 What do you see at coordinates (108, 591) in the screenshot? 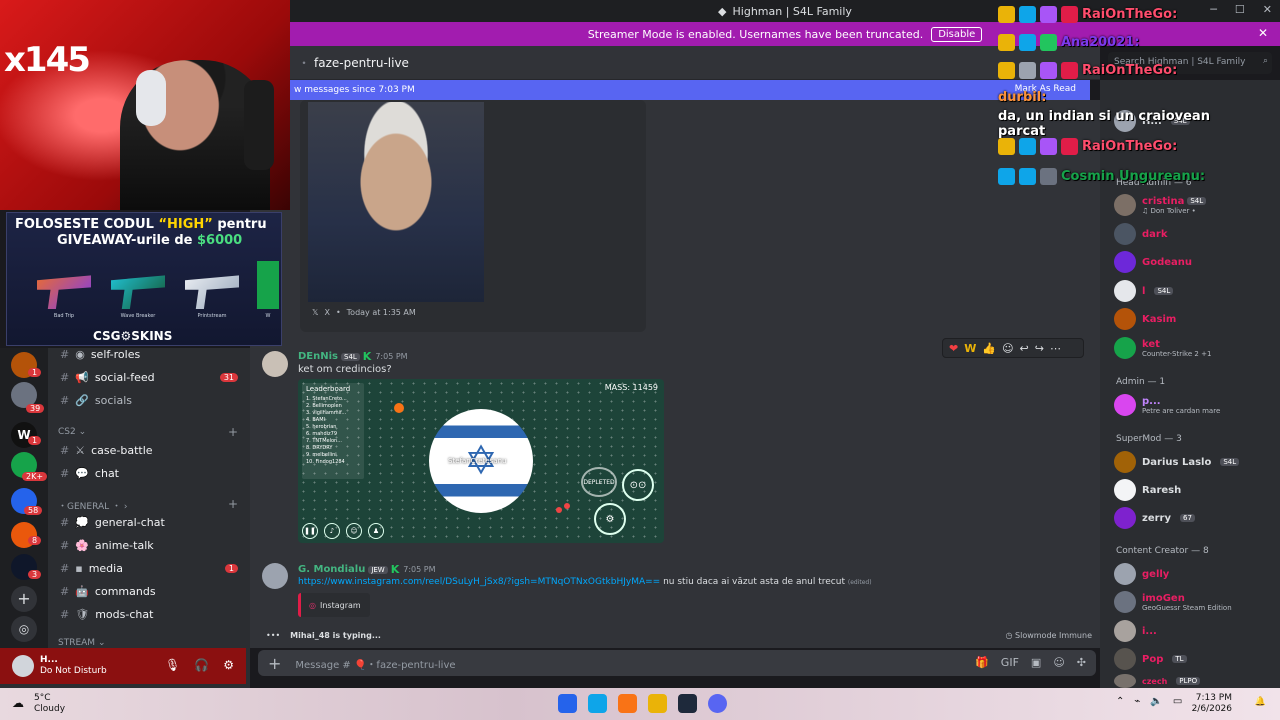
I see `channel-commands: # 🤖 commands` at bounding box center [108, 591].